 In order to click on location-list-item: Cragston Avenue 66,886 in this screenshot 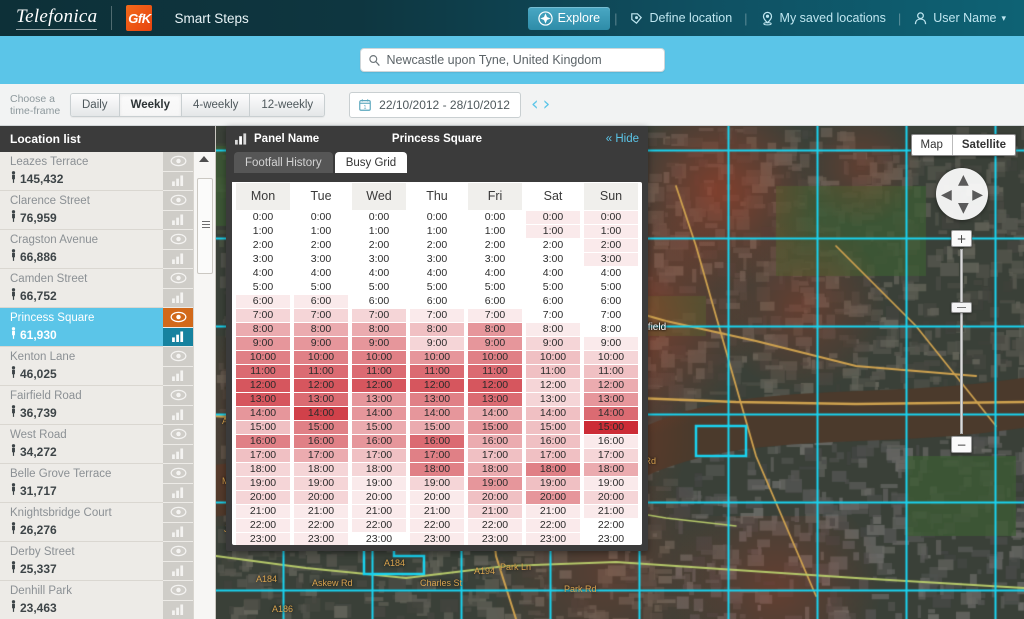, I will do `click(107, 249)`.